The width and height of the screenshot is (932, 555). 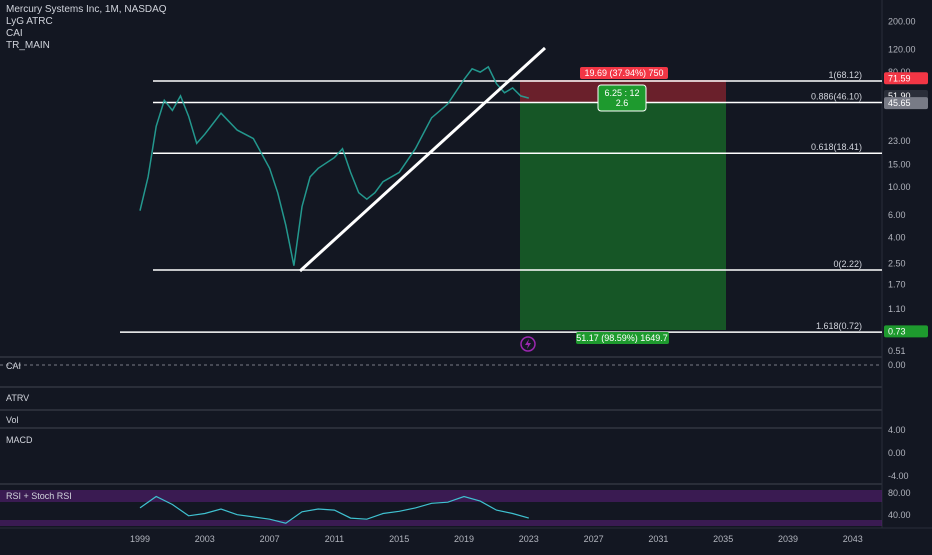 What do you see at coordinates (140, 539) in the screenshot?
I see `x-tick-label: 1999` at bounding box center [140, 539].